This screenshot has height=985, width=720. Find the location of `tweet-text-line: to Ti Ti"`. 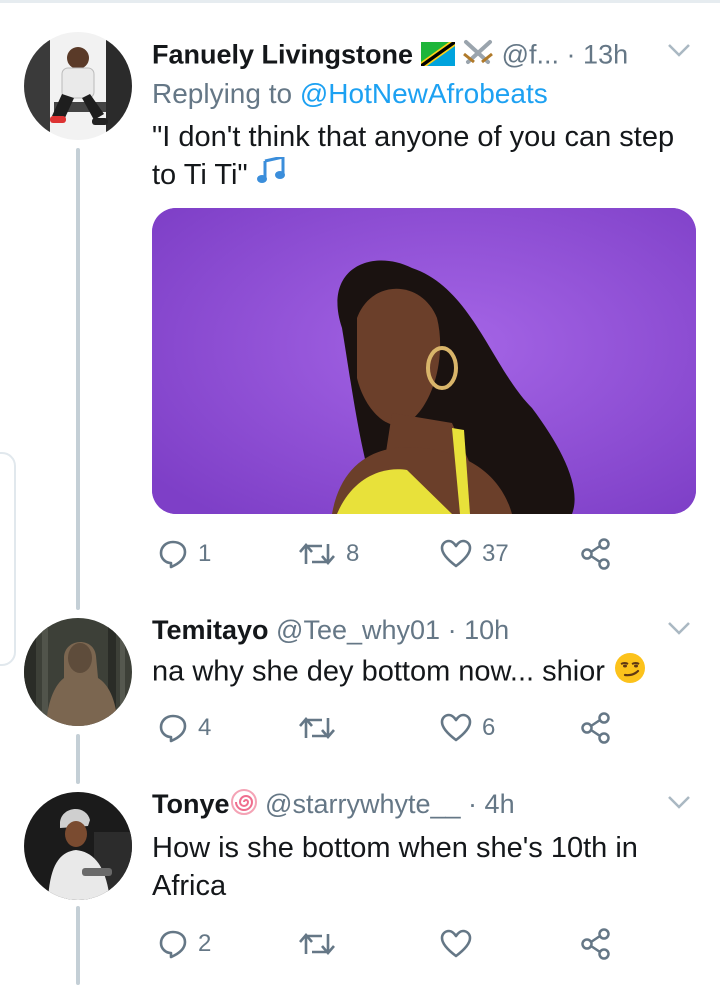

tweet-text-line: to Ti Ti" is located at coordinates (413, 175).